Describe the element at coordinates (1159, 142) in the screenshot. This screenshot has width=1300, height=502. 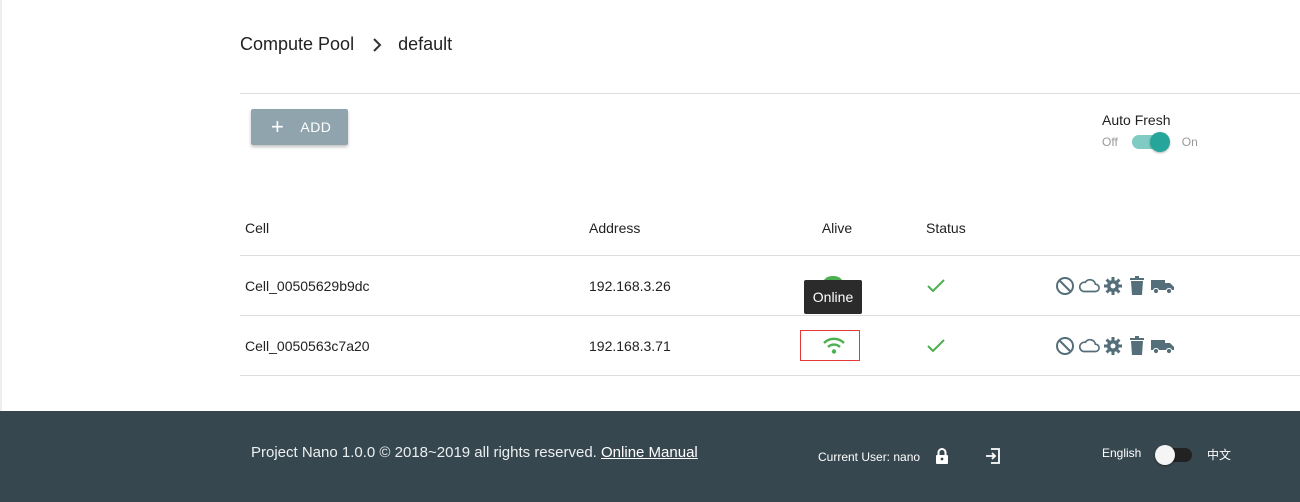
I see `toggle-knob` at that location.